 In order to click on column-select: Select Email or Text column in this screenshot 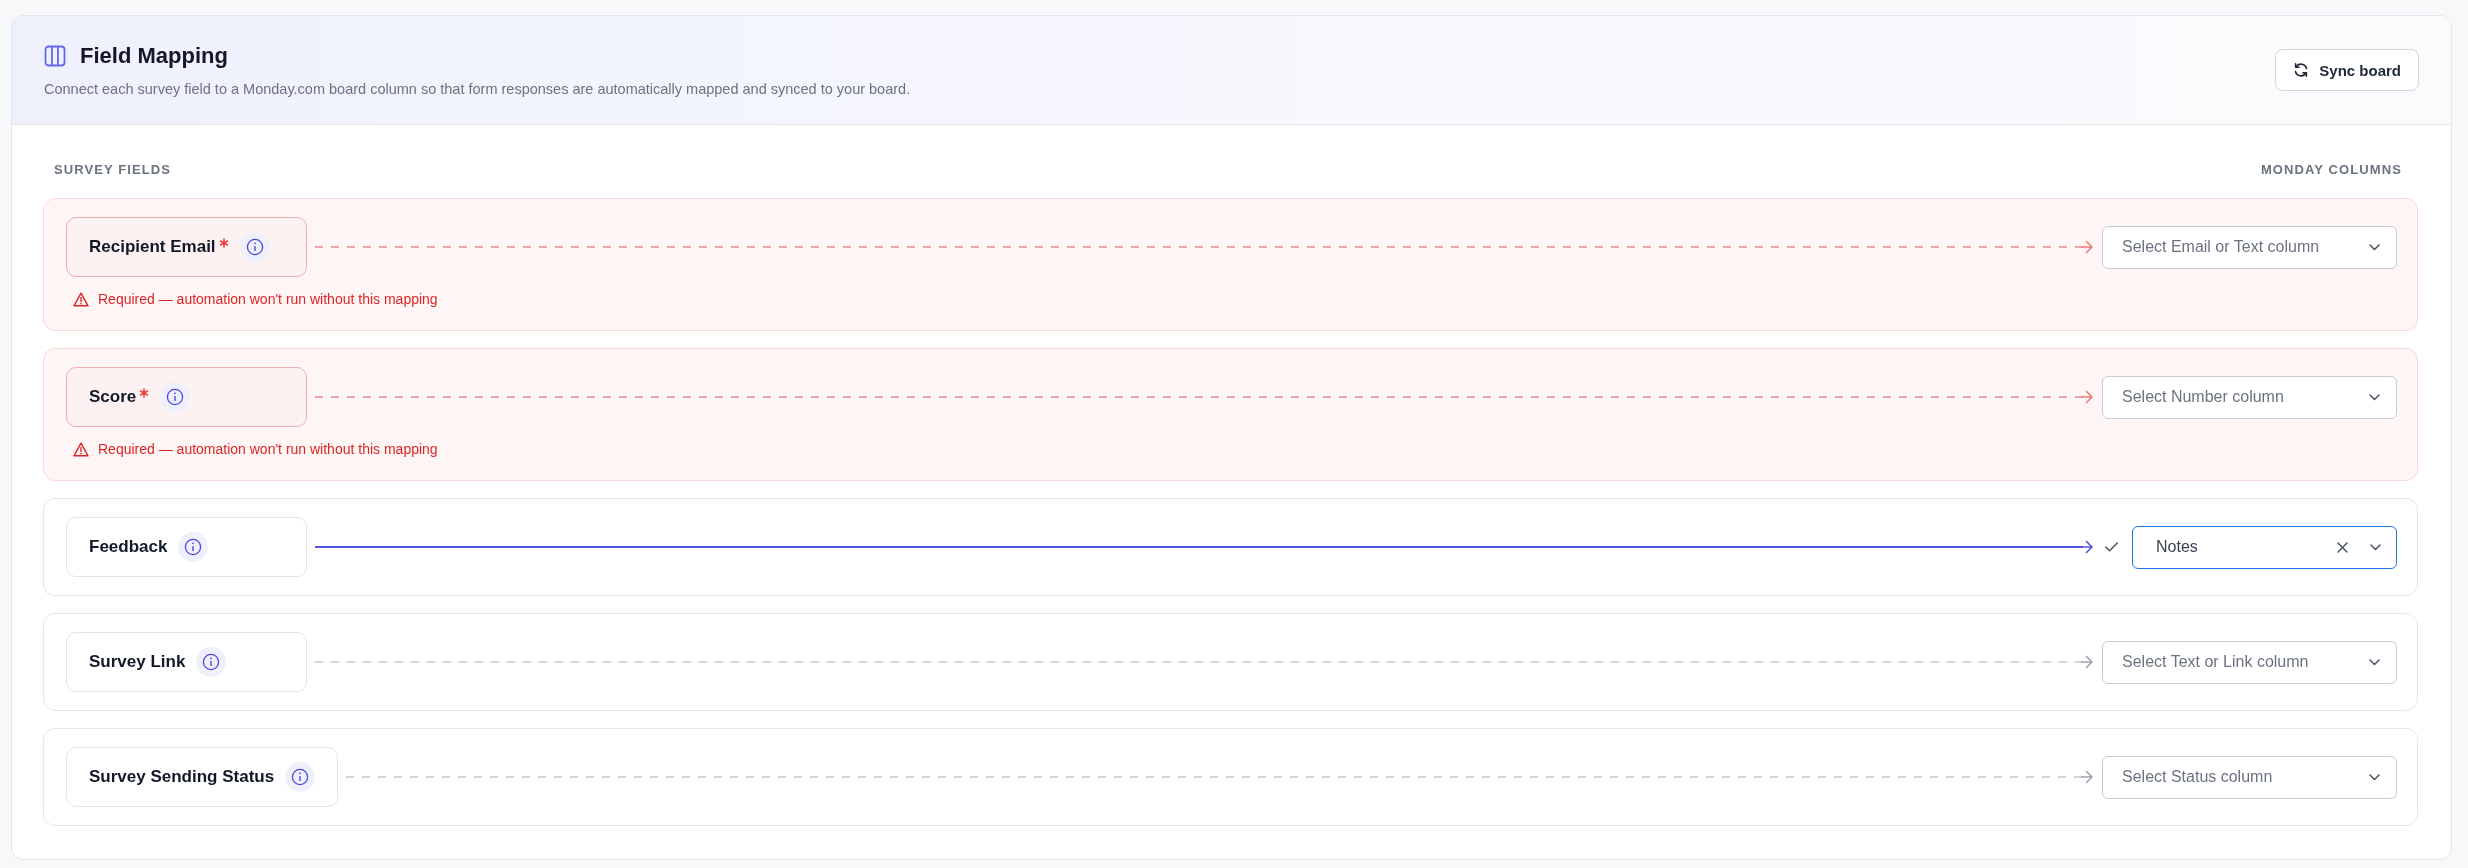, I will do `click(2249, 247)`.